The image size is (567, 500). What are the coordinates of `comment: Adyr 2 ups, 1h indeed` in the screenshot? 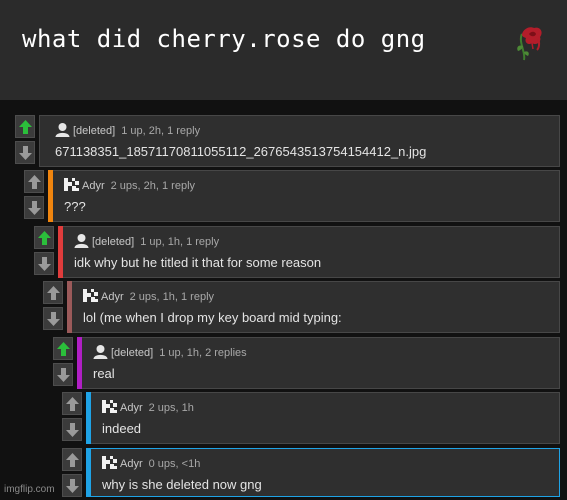 It's located at (311, 418).